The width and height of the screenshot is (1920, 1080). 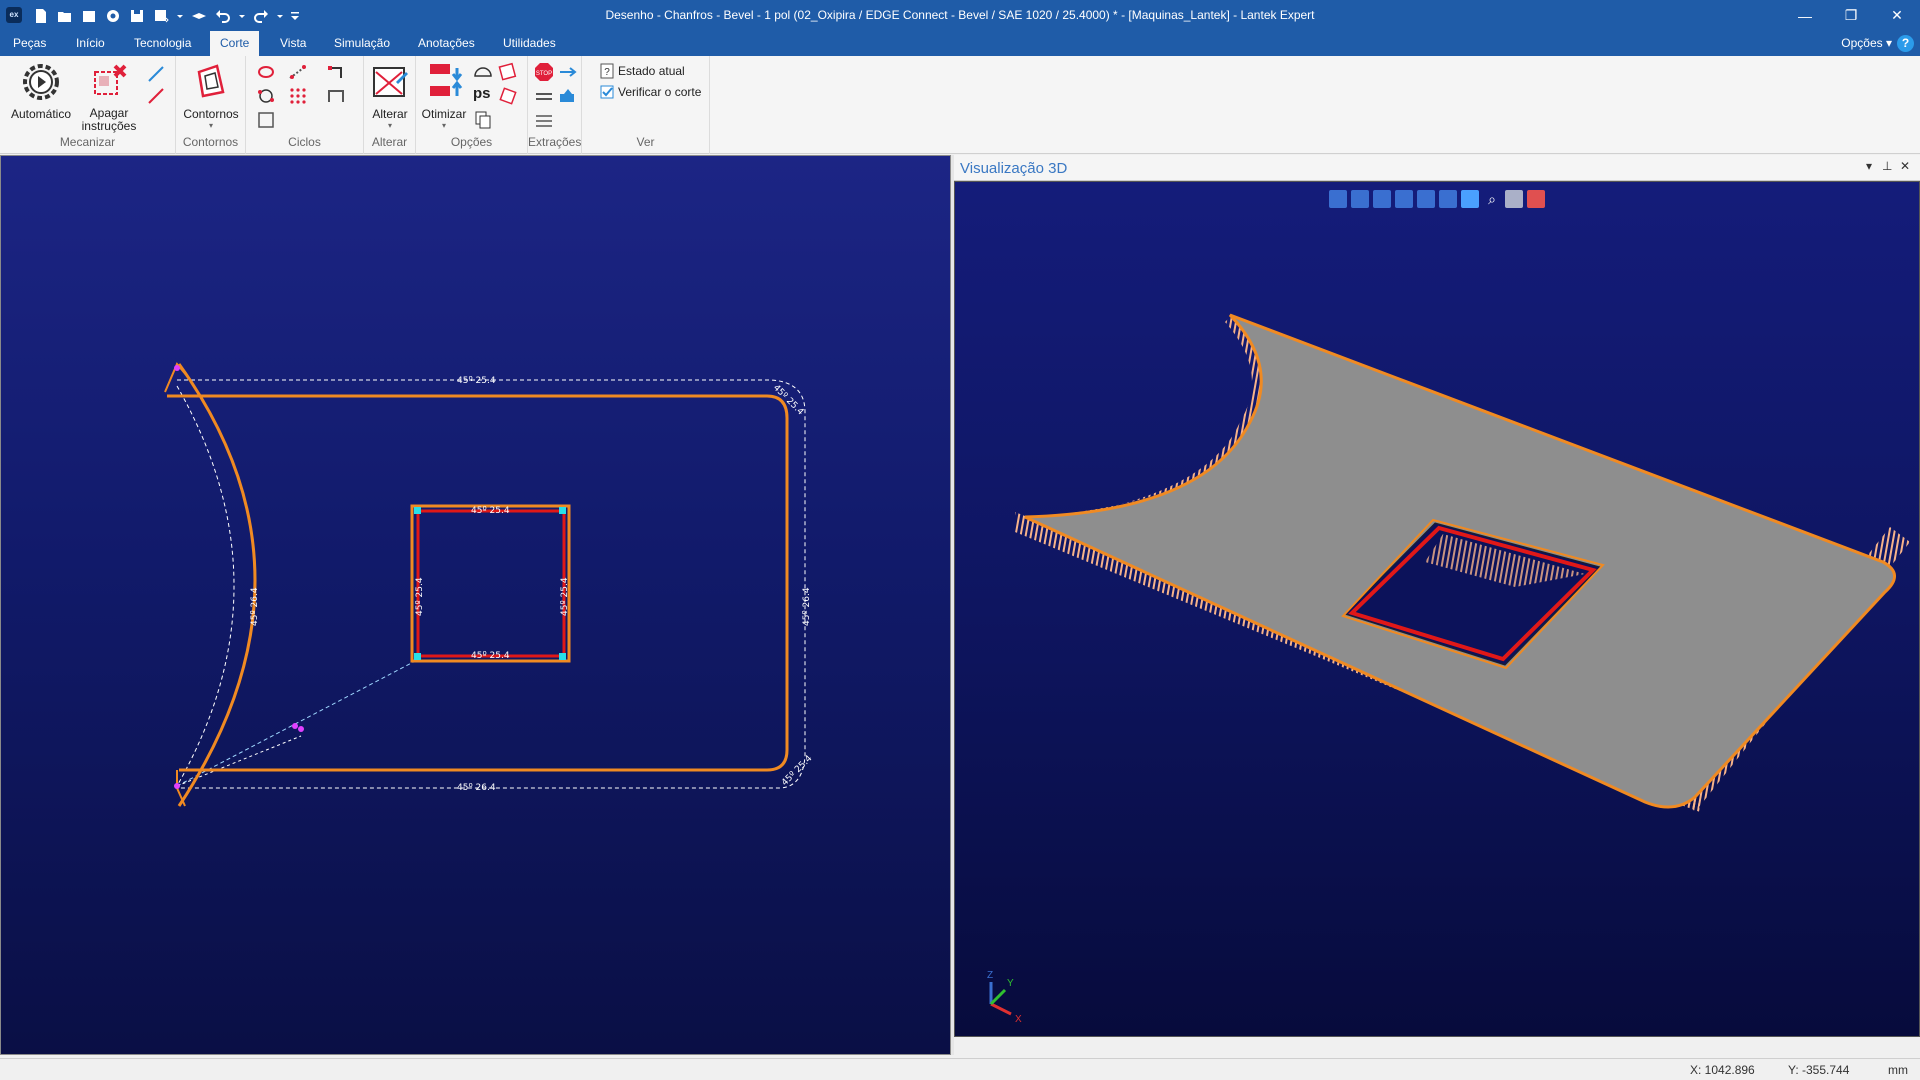 What do you see at coordinates (1014, 168) in the screenshot?
I see `panel-3d-title: Visualização 3D` at bounding box center [1014, 168].